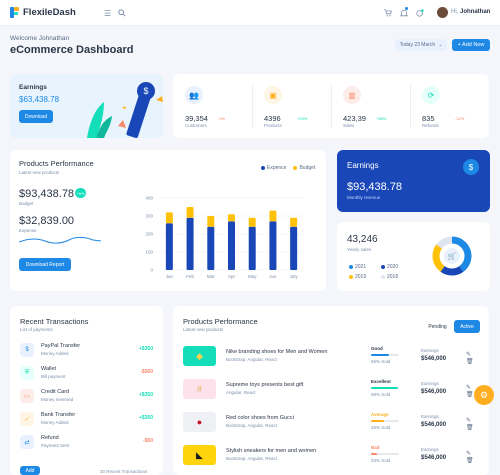  Describe the element at coordinates (273, 168) in the screenshot. I see `legend-expense: Expence` at that location.